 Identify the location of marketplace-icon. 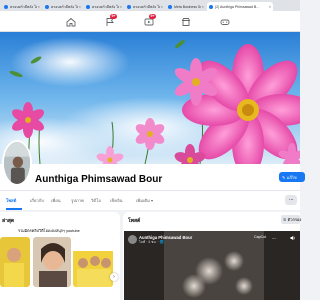
(186, 22).